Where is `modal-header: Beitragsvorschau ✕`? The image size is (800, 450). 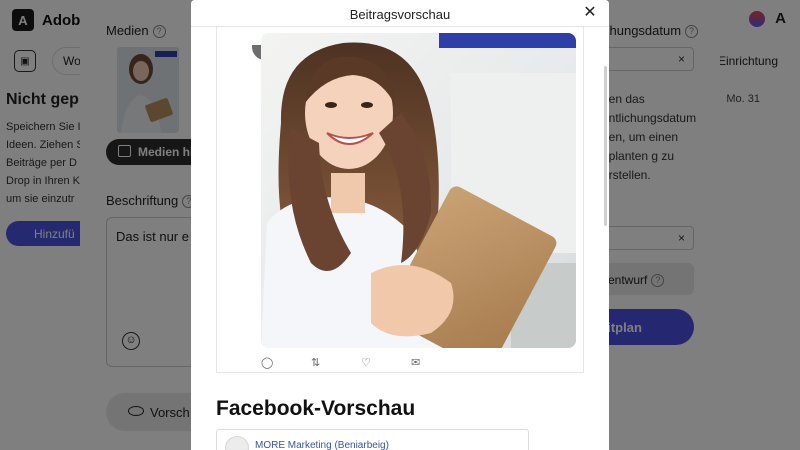
modal-header: Beitragsvorschau ✕ is located at coordinates (400, 13).